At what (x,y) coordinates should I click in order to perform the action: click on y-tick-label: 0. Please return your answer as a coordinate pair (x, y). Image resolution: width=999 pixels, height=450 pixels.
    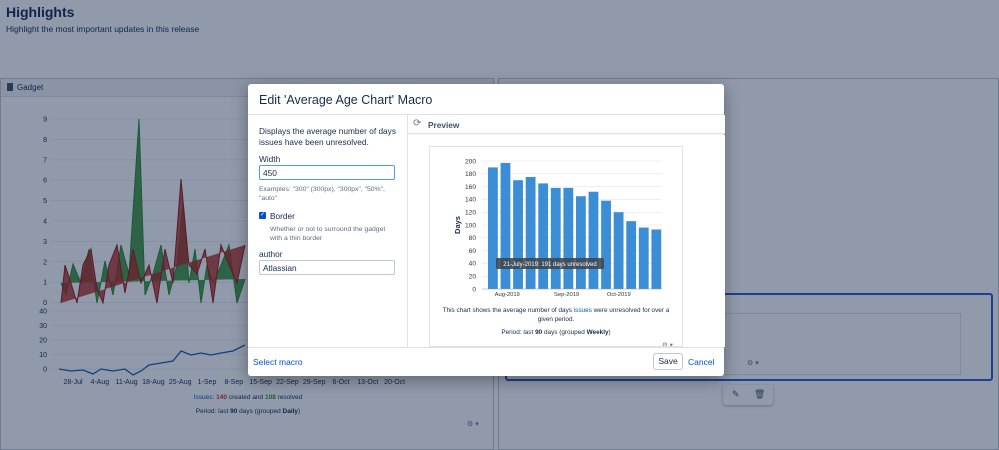
    Looking at the image, I should click on (474, 289).